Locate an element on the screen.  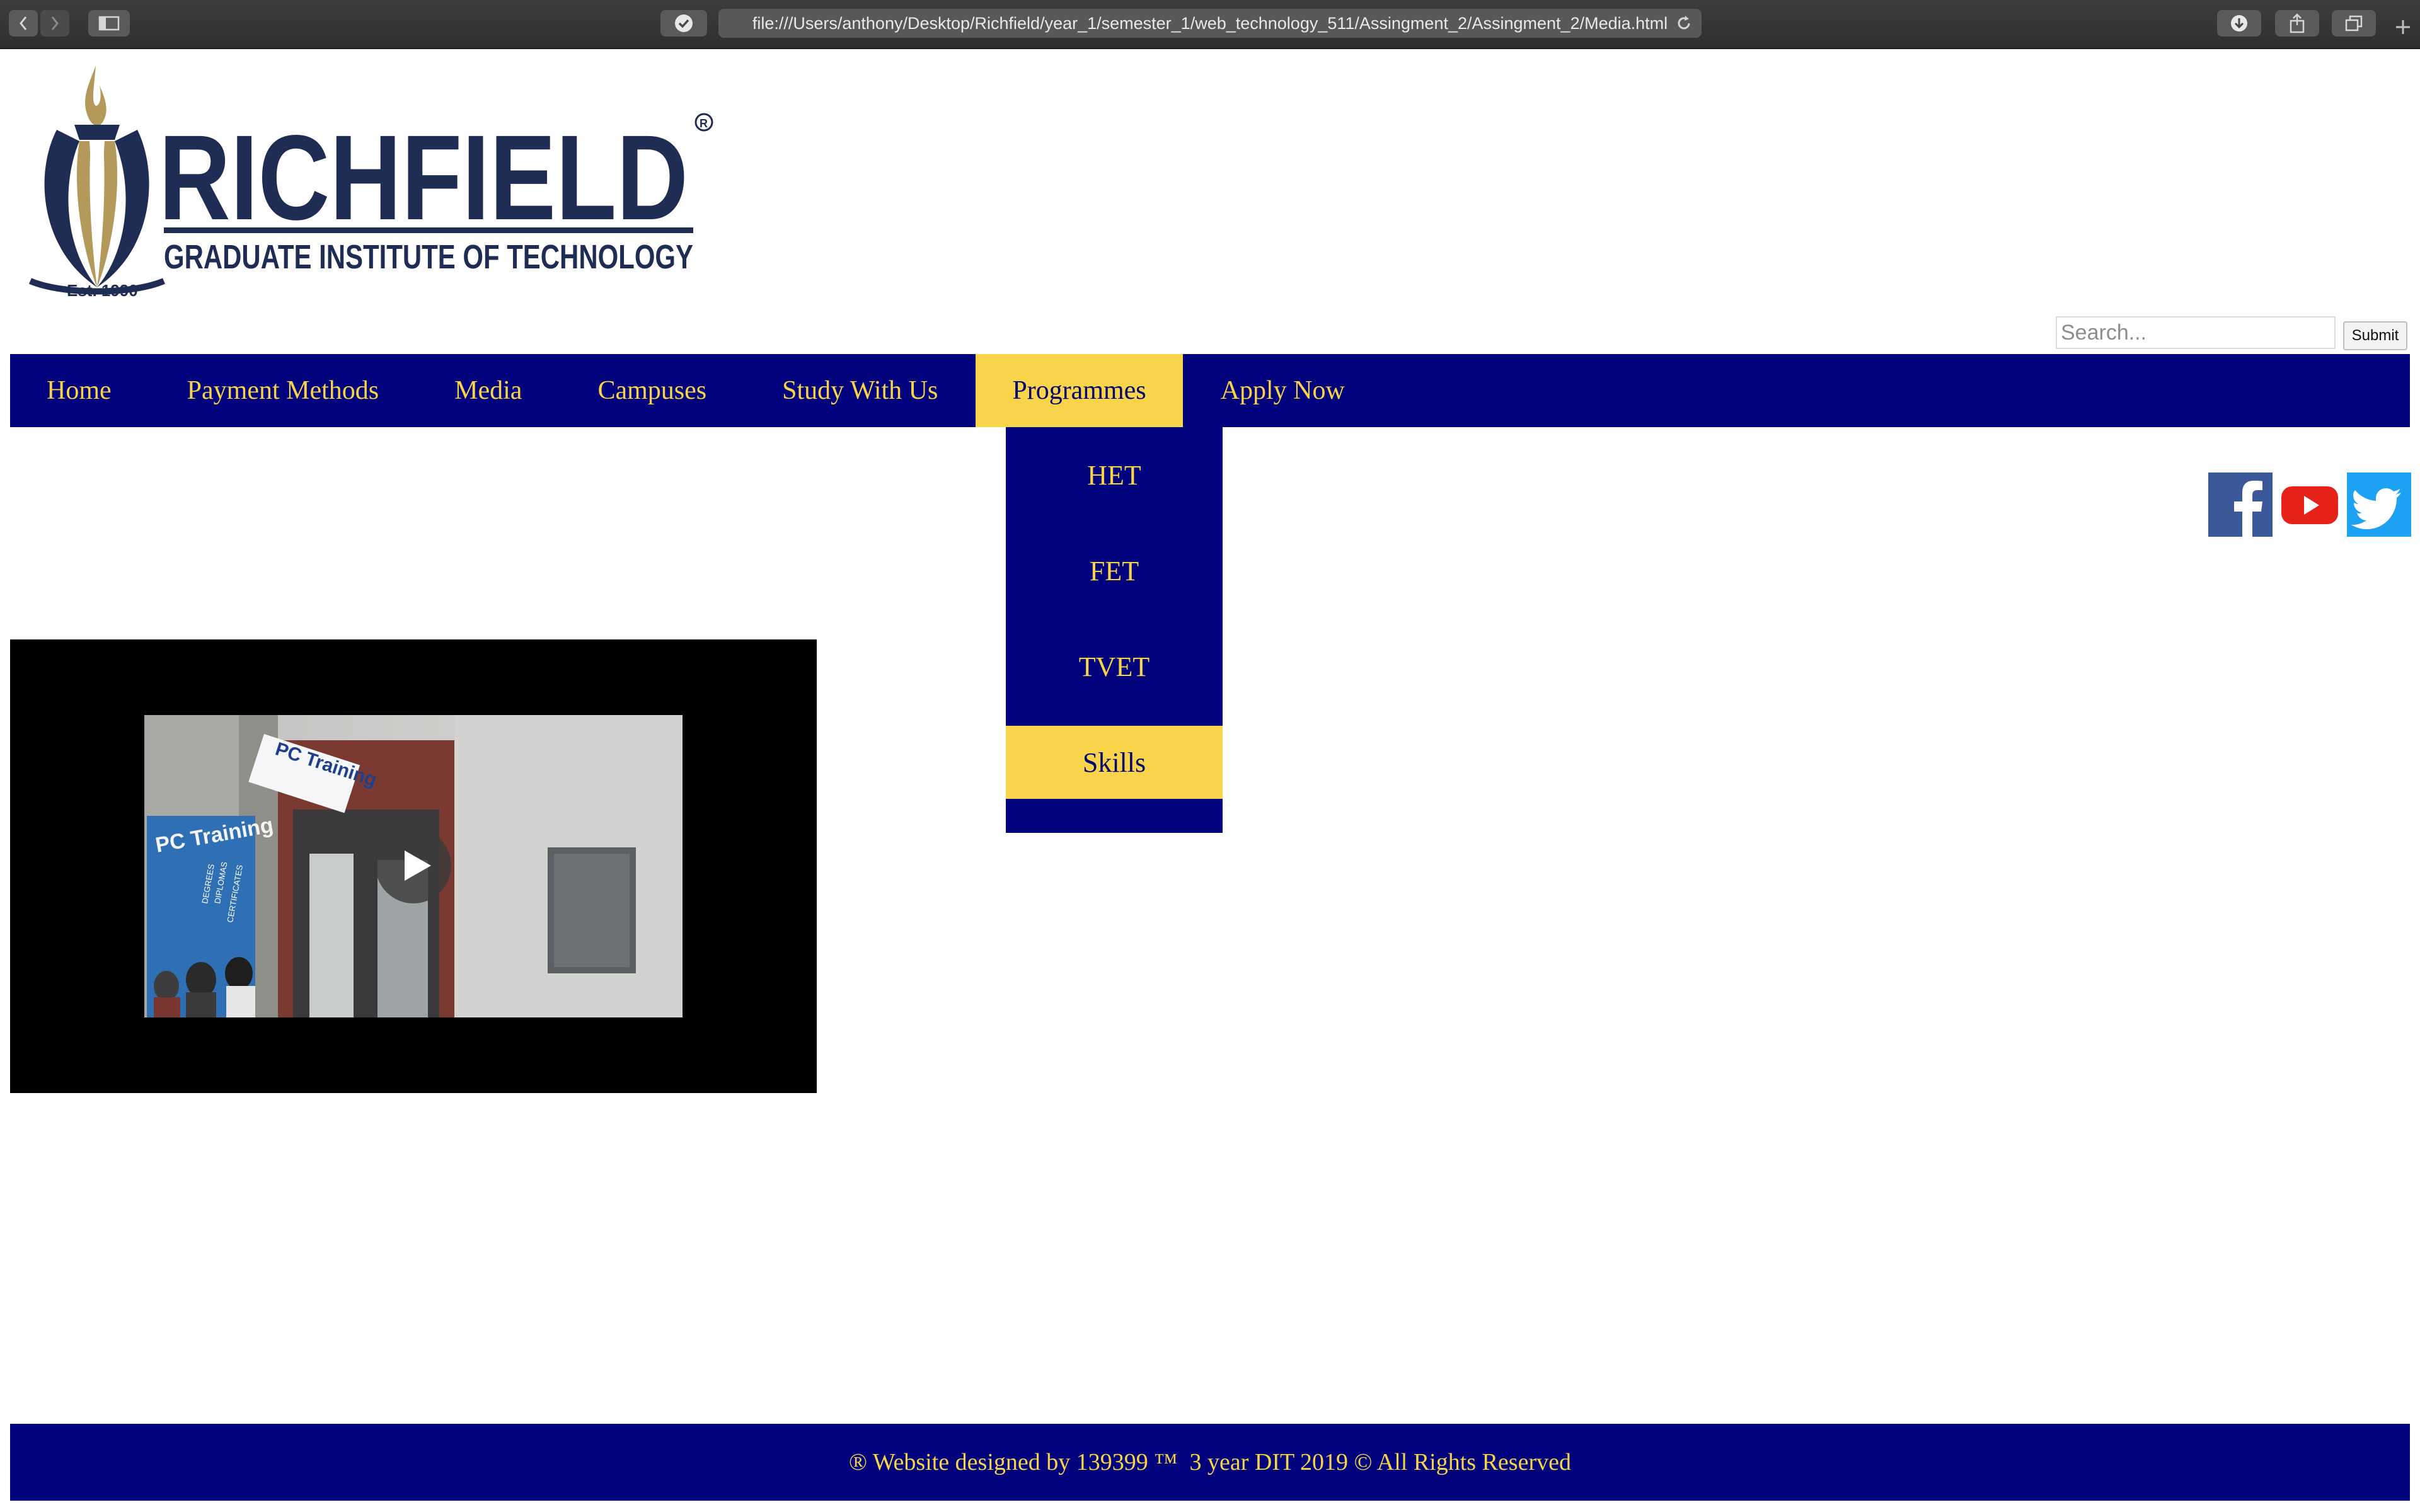
tabs-icon is located at coordinates (2354, 23).